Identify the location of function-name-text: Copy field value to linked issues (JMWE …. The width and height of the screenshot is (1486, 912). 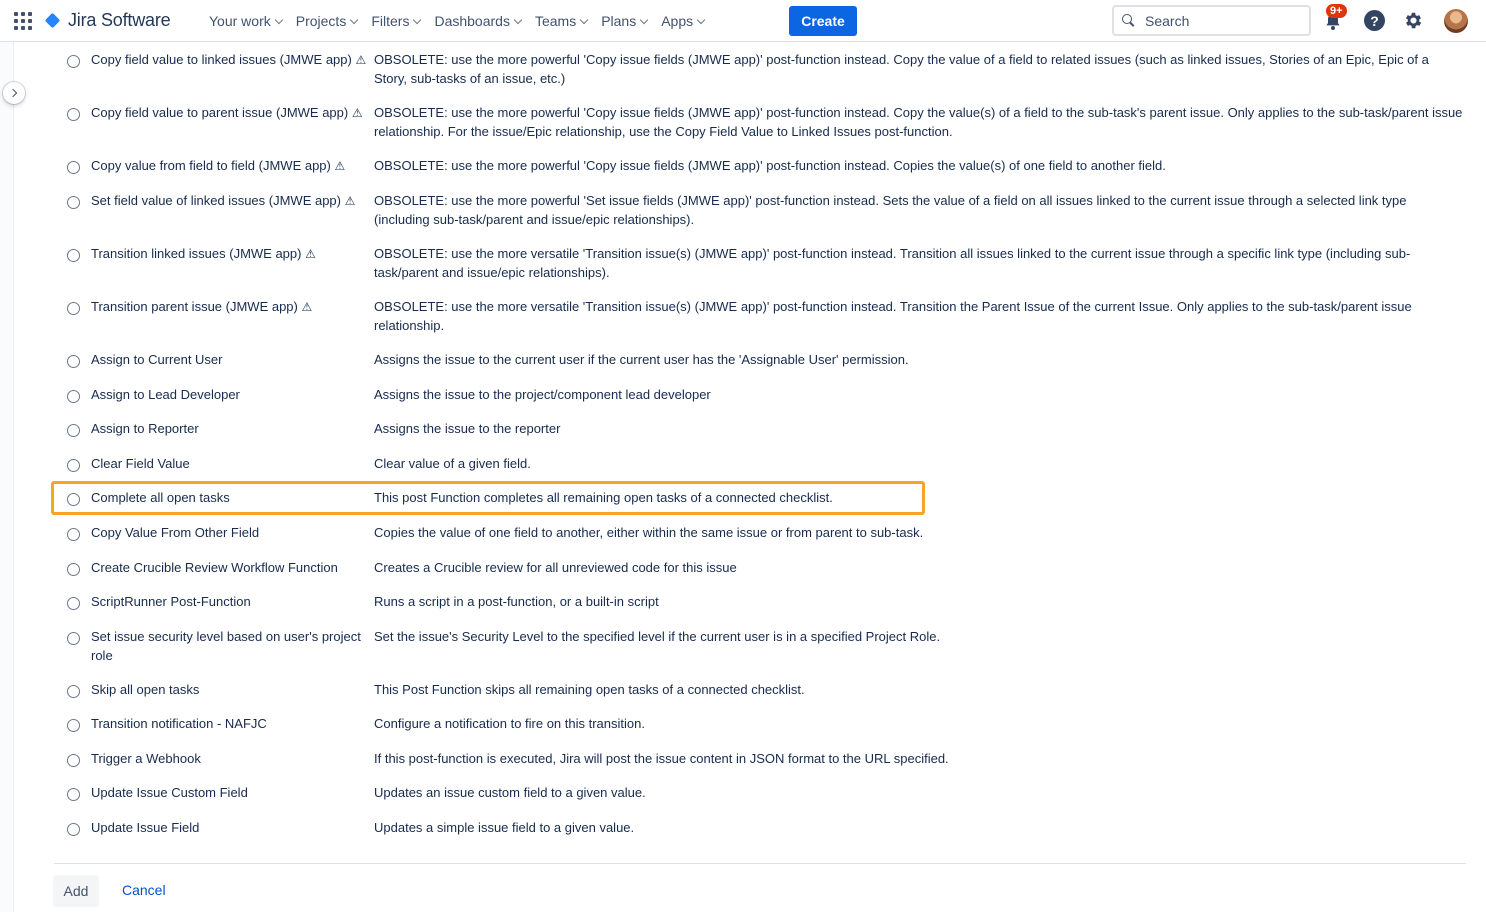
(221, 59).